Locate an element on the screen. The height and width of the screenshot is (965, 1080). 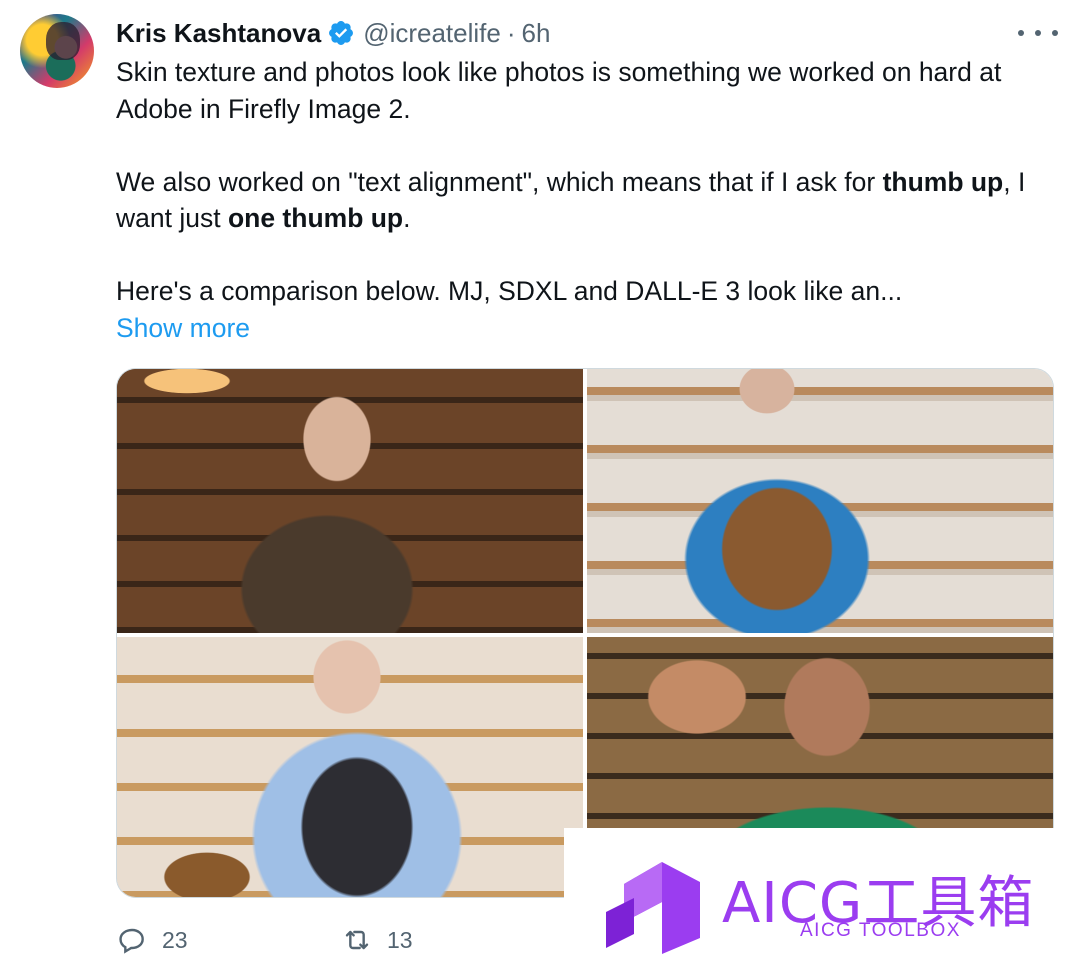
retweet-count: 13 is located at coordinates (400, 939).